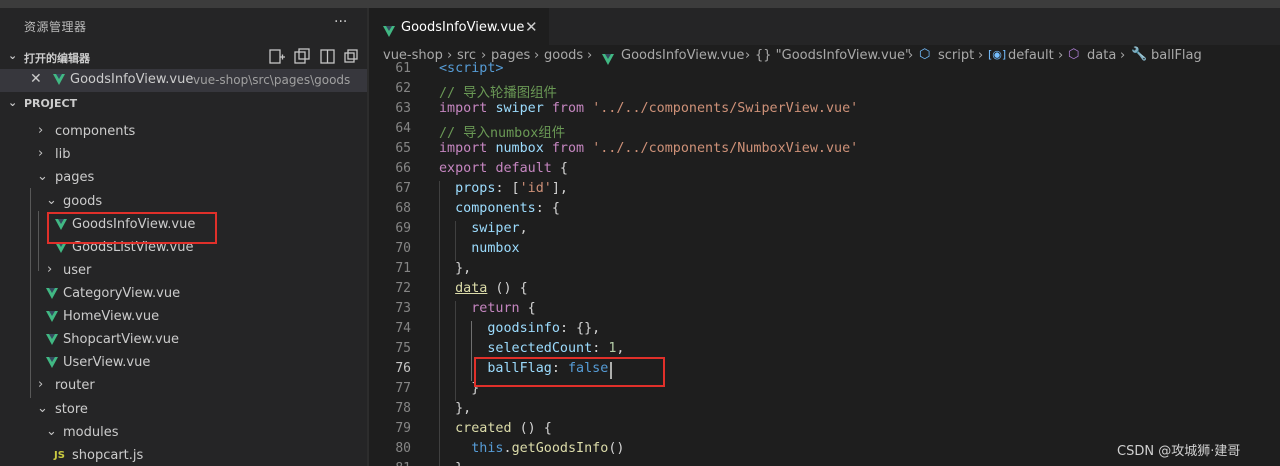  Describe the element at coordinates (1179, 451) in the screenshot. I see `watermark: CSDN @攻城狮·建哥` at that location.